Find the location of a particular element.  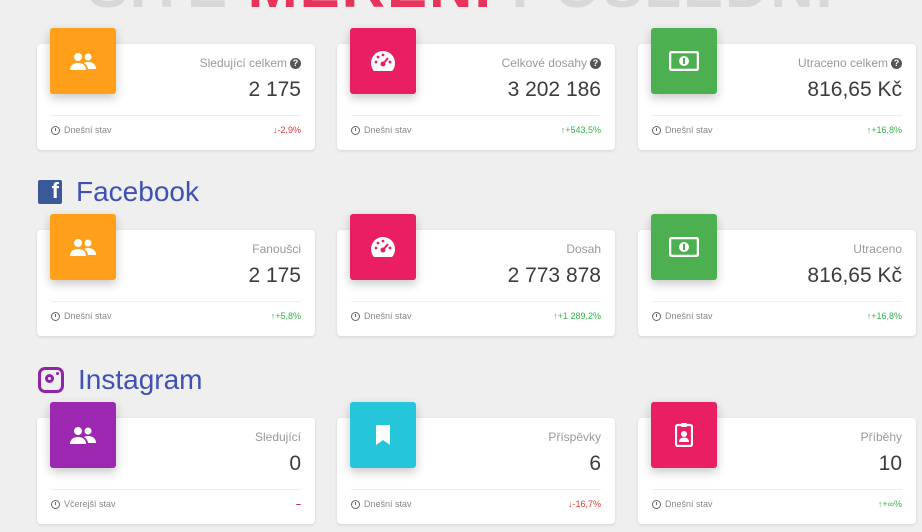

card-value: 0 is located at coordinates (295, 463).